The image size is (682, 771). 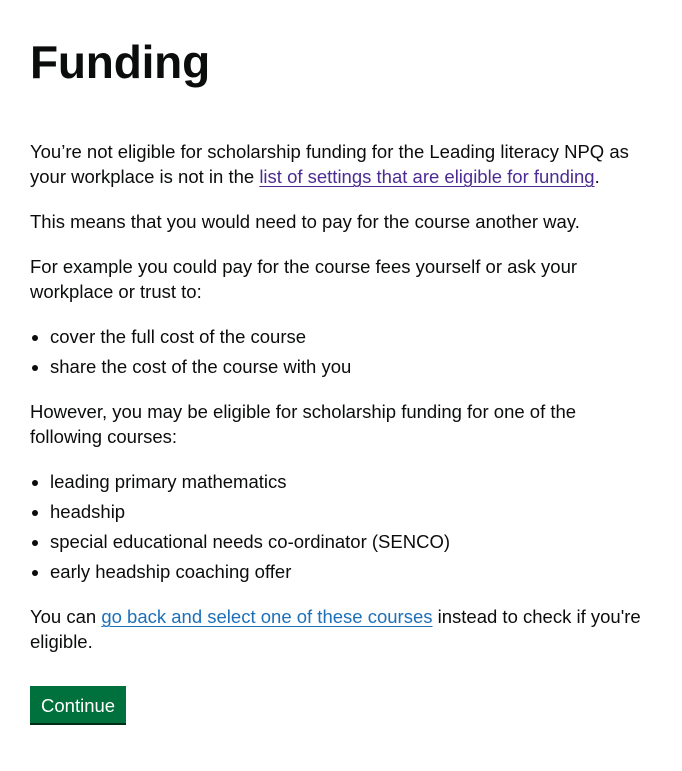 What do you see at coordinates (351, 366) in the screenshot?
I see `list-item: share the cost of the course with you` at bounding box center [351, 366].